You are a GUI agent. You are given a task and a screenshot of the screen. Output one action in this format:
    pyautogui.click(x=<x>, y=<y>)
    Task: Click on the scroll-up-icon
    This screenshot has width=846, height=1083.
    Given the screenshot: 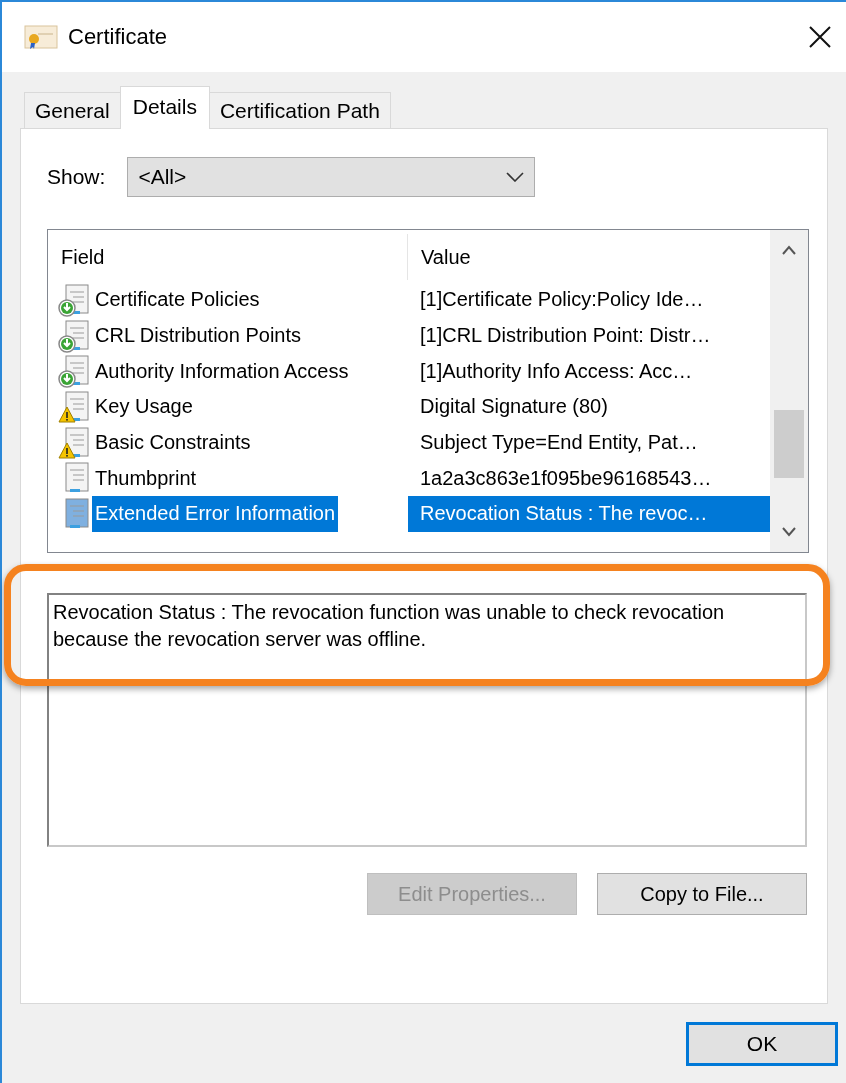 What is the action you would take?
    pyautogui.click(x=789, y=250)
    